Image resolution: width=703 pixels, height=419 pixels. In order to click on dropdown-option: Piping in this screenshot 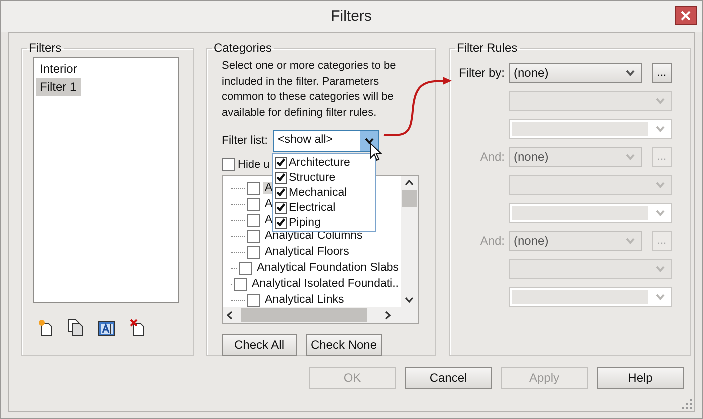, I will do `click(305, 222)`.